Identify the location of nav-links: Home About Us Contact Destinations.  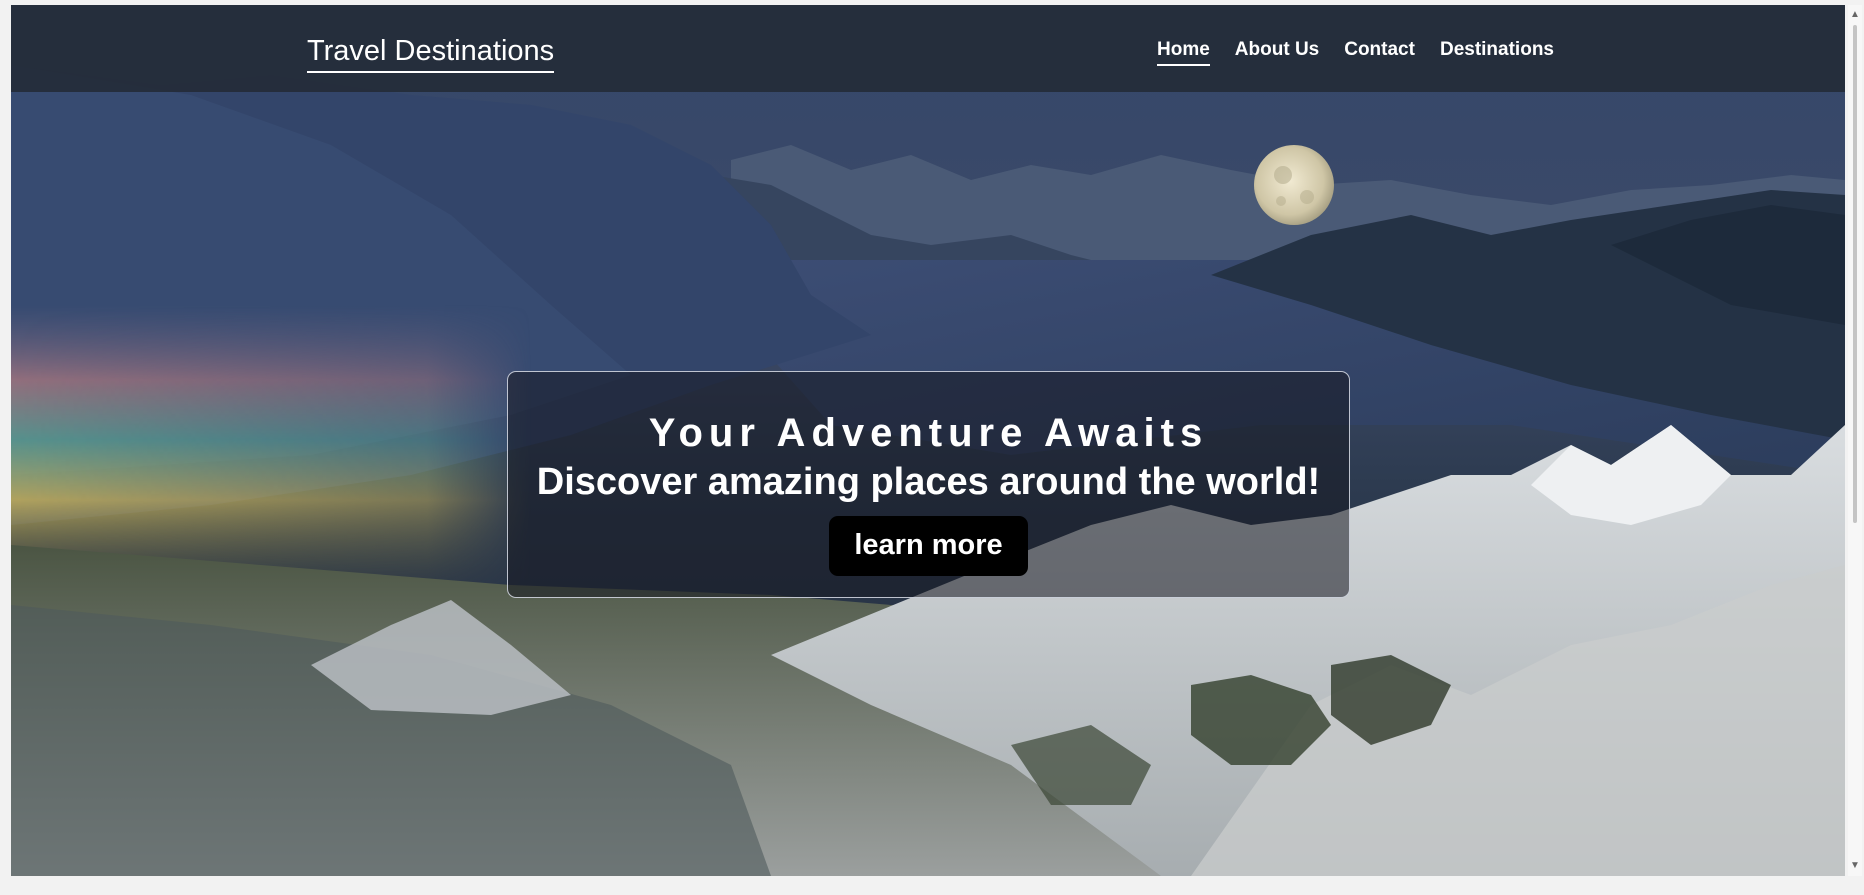
(1355, 52).